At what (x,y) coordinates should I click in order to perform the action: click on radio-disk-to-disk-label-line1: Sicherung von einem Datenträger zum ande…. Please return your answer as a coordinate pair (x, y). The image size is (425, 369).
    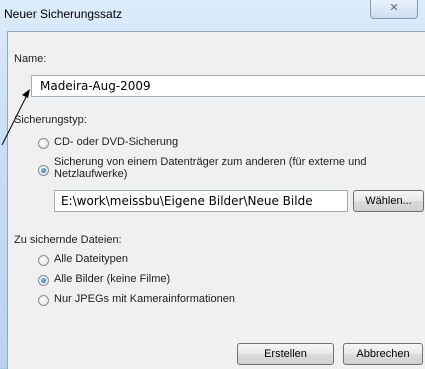
    Looking at the image, I should click on (210, 162).